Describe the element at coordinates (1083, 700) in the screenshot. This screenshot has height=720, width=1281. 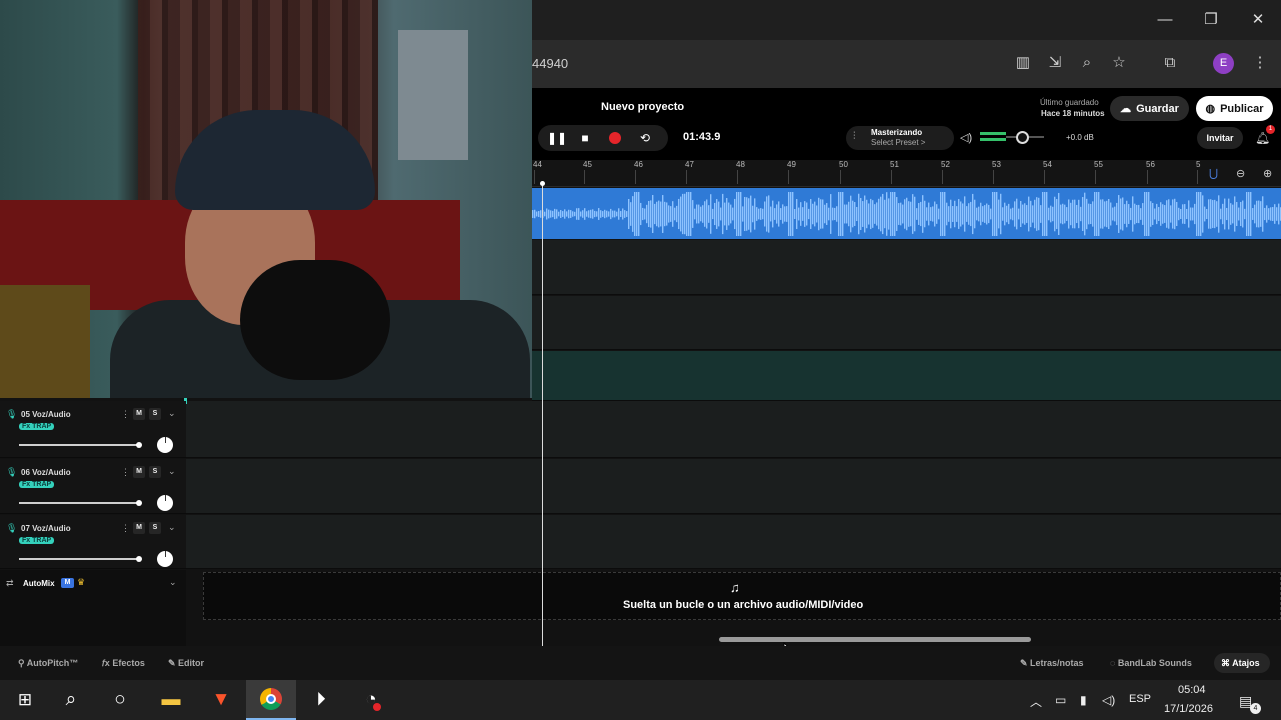
I see `battery-icon: ▮` at that location.